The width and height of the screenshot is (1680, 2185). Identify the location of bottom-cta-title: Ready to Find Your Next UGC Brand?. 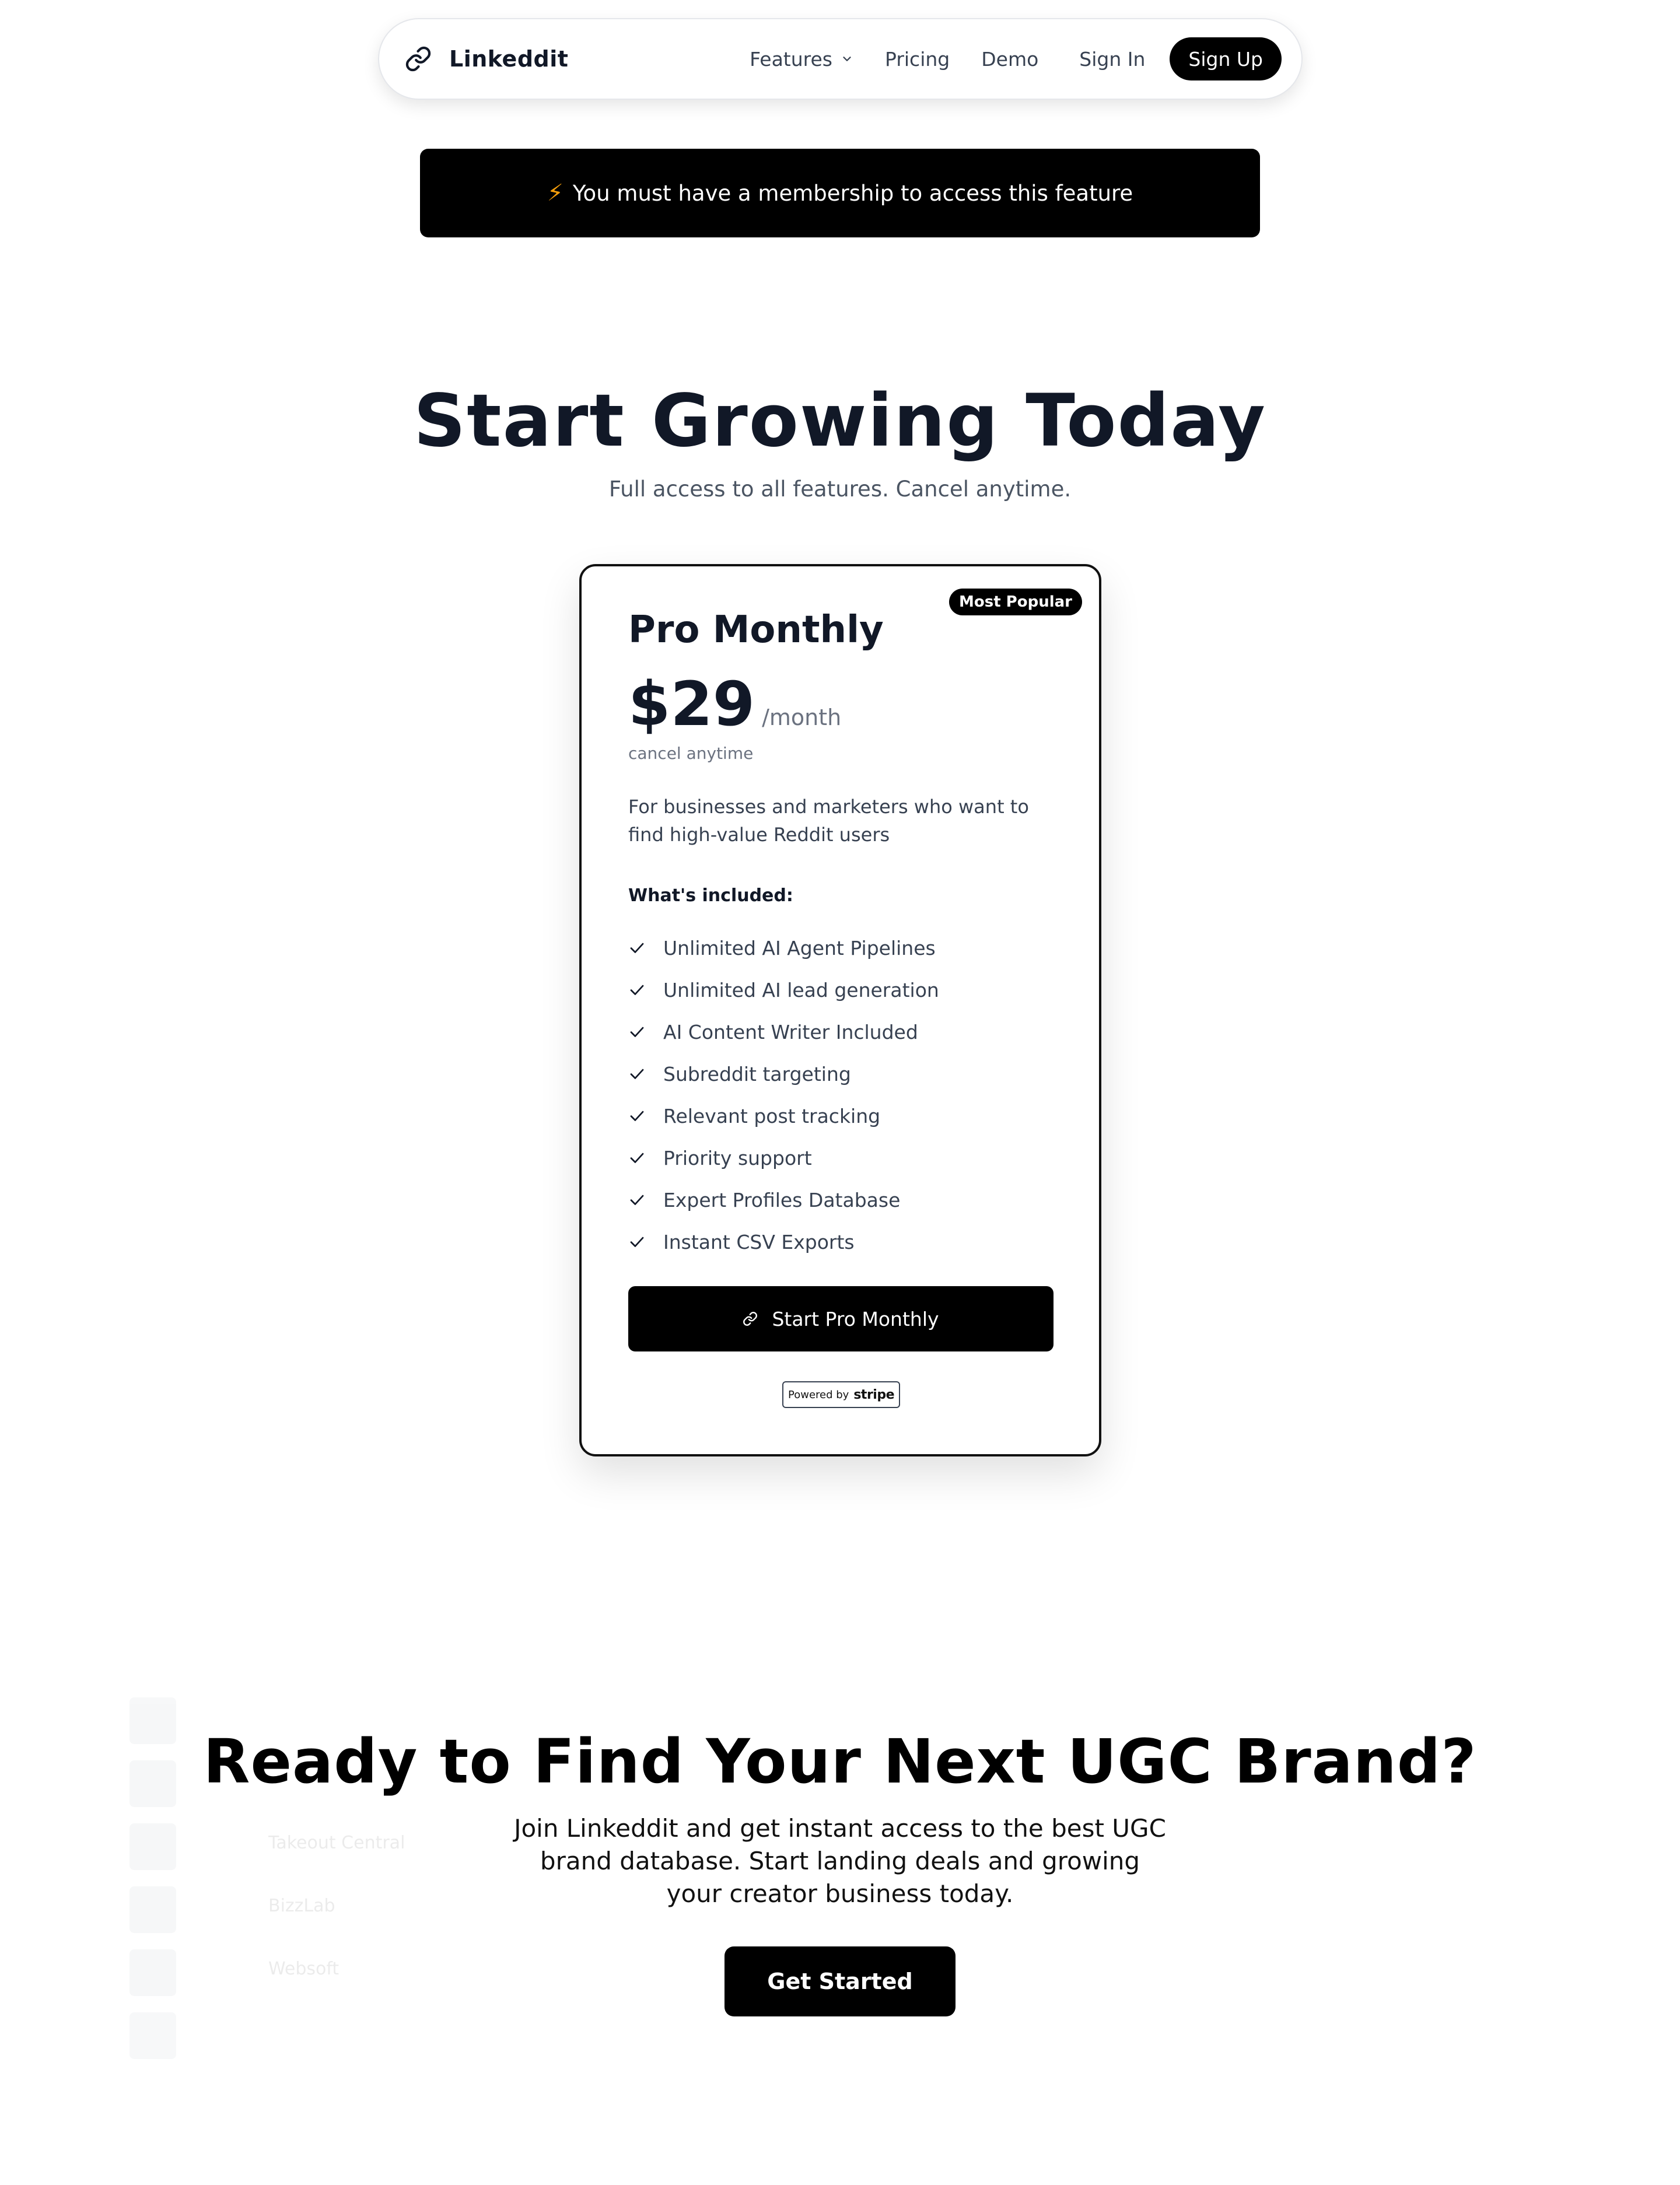
(840, 1761).